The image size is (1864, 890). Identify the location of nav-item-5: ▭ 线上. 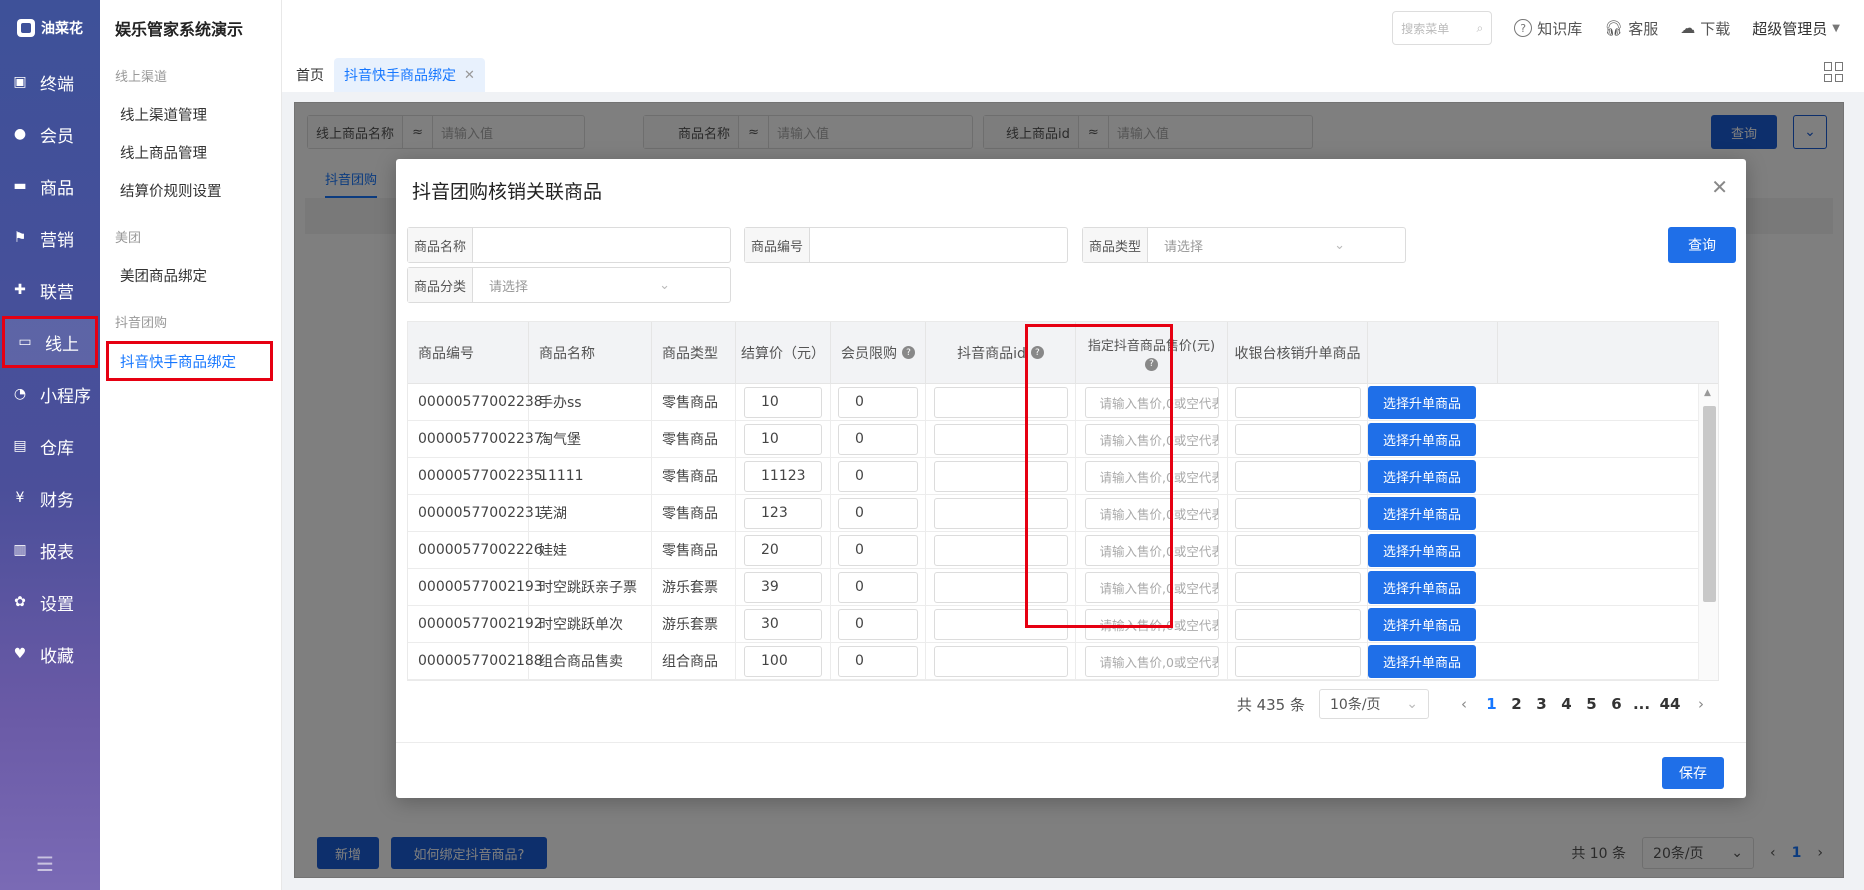
(50, 342).